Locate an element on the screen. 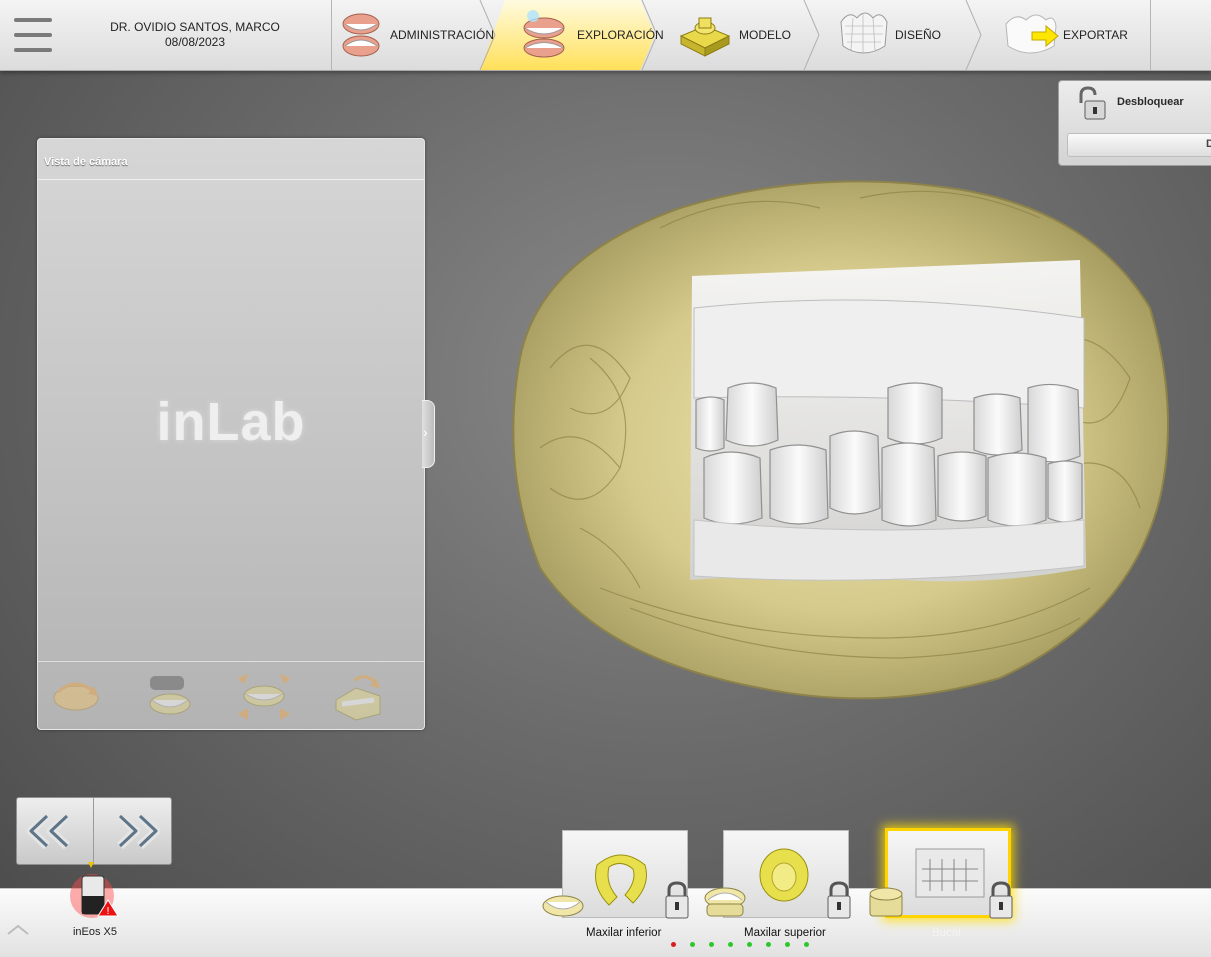 This screenshot has width=1211, height=957. step-label: EXPORTAR is located at coordinates (1095, 35).